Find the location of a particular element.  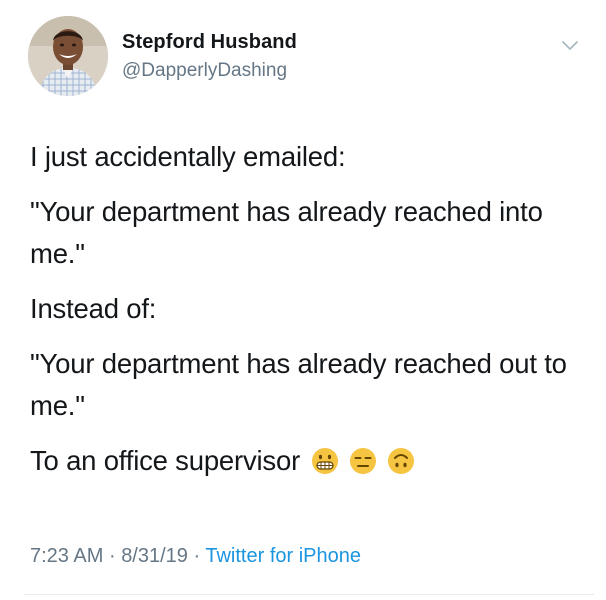

upside-down-face-icon is located at coordinates (401, 461).